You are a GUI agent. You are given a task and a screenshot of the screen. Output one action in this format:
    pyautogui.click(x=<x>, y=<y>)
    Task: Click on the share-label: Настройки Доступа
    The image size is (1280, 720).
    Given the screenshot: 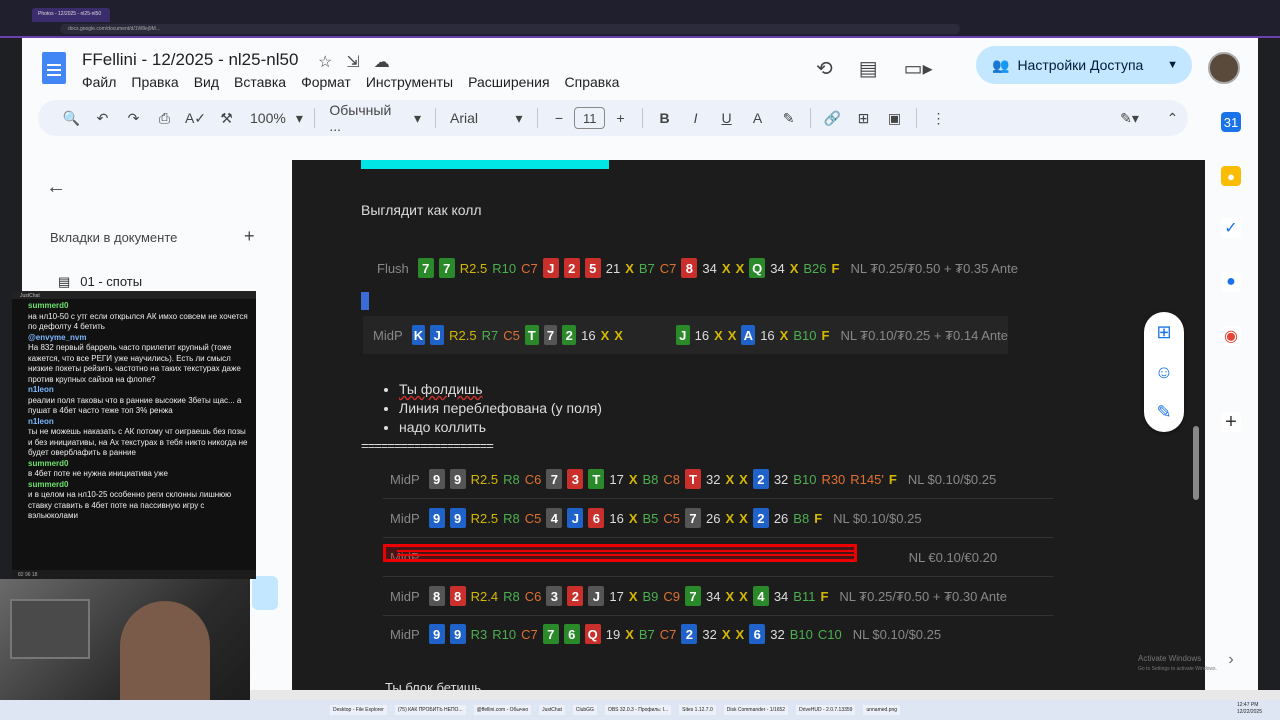 What is the action you would take?
    pyautogui.click(x=1080, y=65)
    